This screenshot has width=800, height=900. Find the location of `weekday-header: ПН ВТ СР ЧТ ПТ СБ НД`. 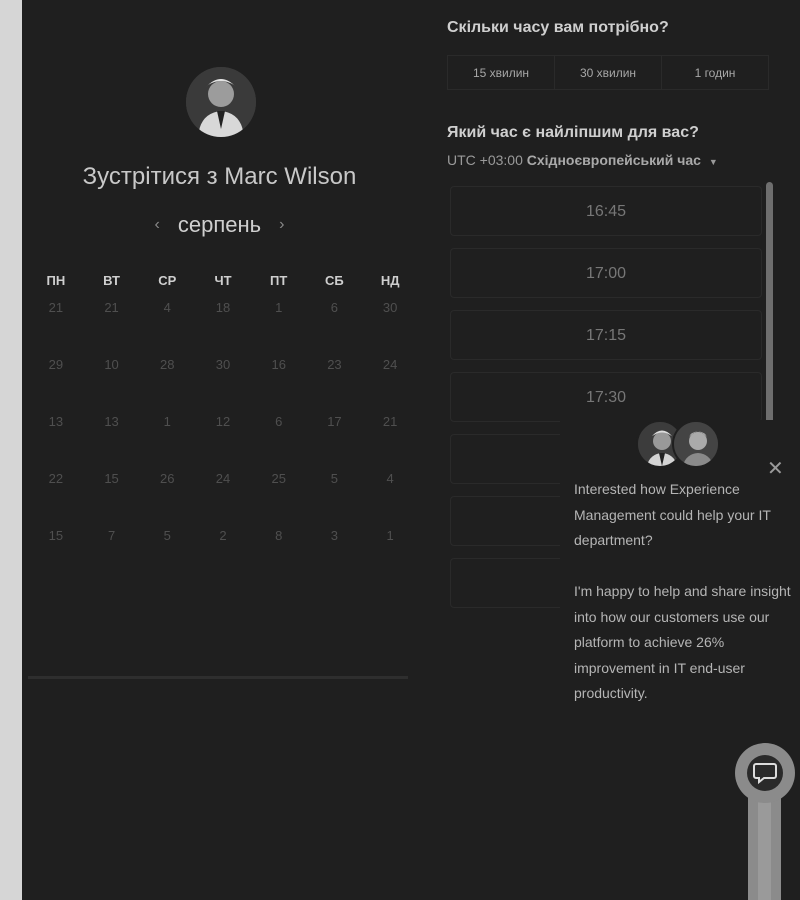

weekday-header: ПН ВТ СР ЧТ ПТ СБ НД is located at coordinates (223, 284).